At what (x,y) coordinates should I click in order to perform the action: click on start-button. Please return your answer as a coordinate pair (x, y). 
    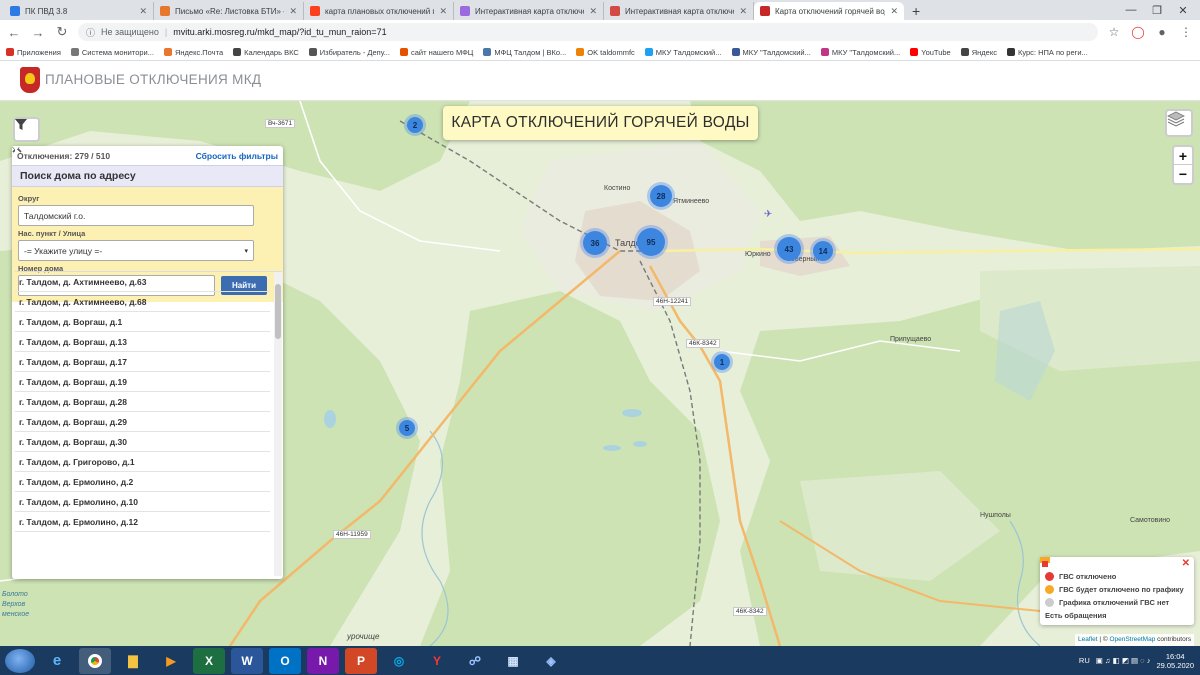
    Looking at the image, I should click on (20, 660).